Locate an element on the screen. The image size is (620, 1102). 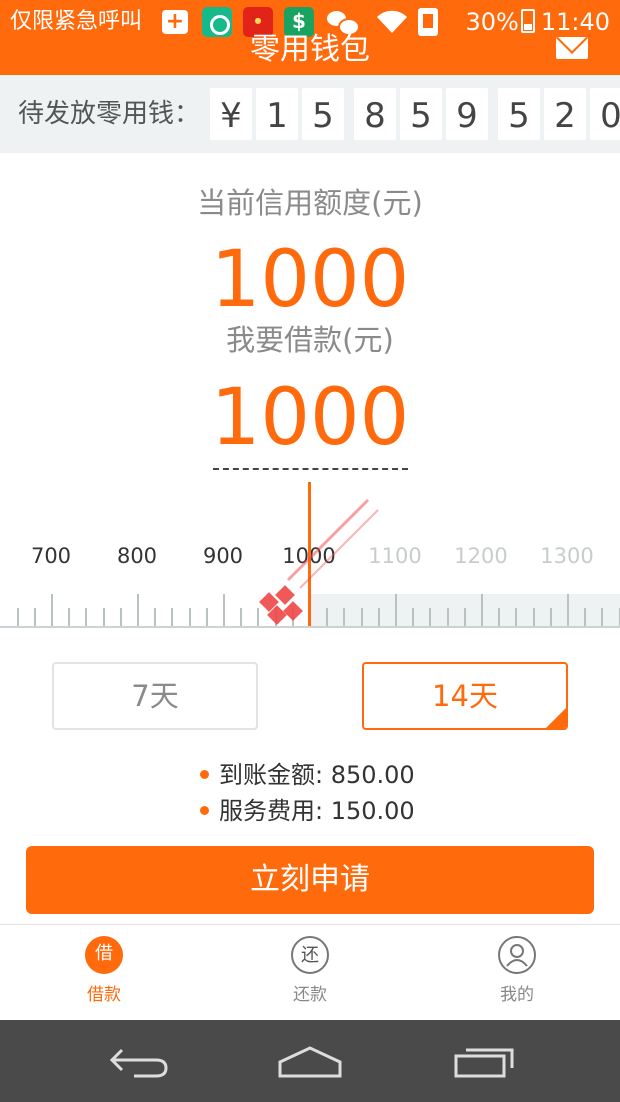
back-icon is located at coordinates (139, 1061).